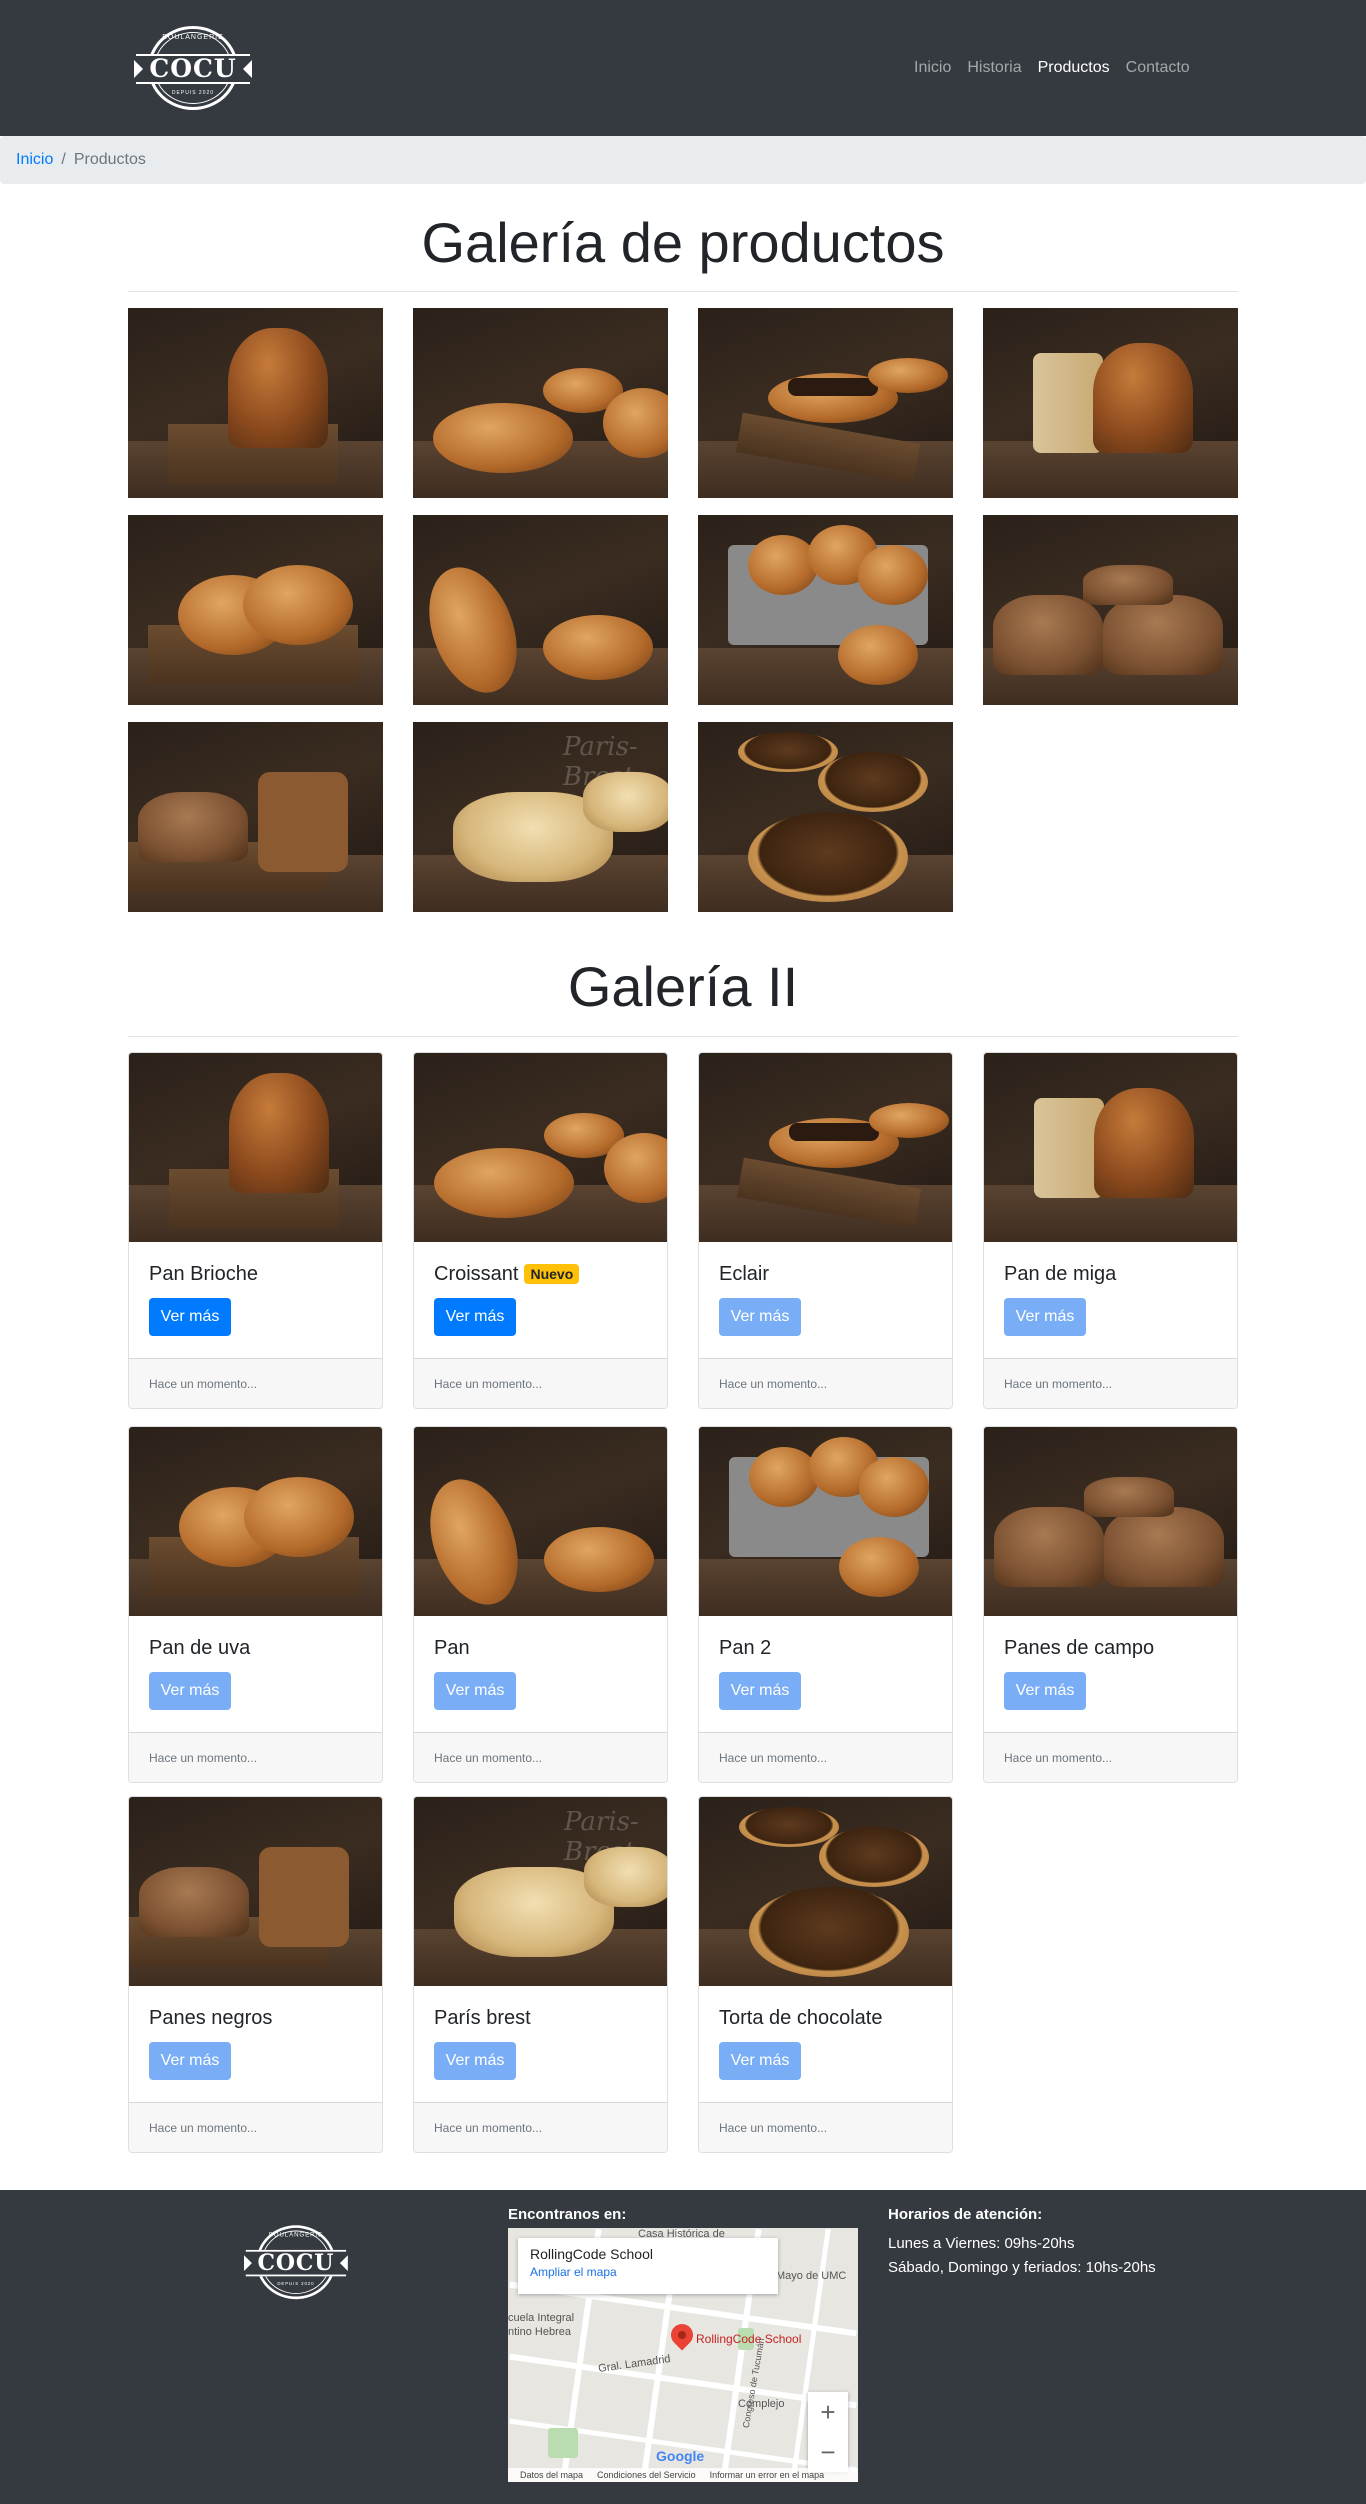  I want to click on zoom-in-button: +, so click(828, 2412).